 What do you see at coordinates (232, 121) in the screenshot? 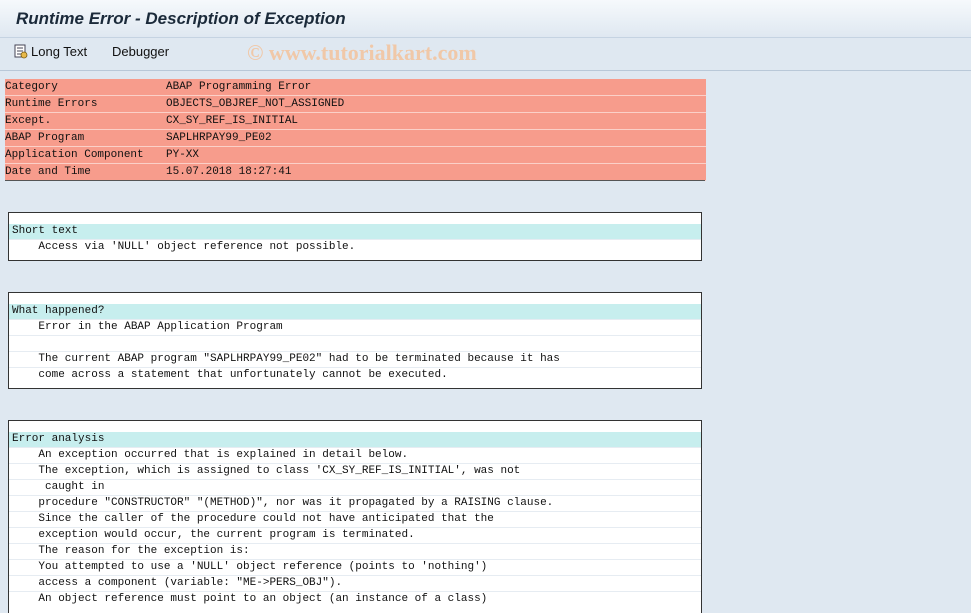
I see `header-value: CX_SY_REF_IS_INITIAL` at bounding box center [232, 121].